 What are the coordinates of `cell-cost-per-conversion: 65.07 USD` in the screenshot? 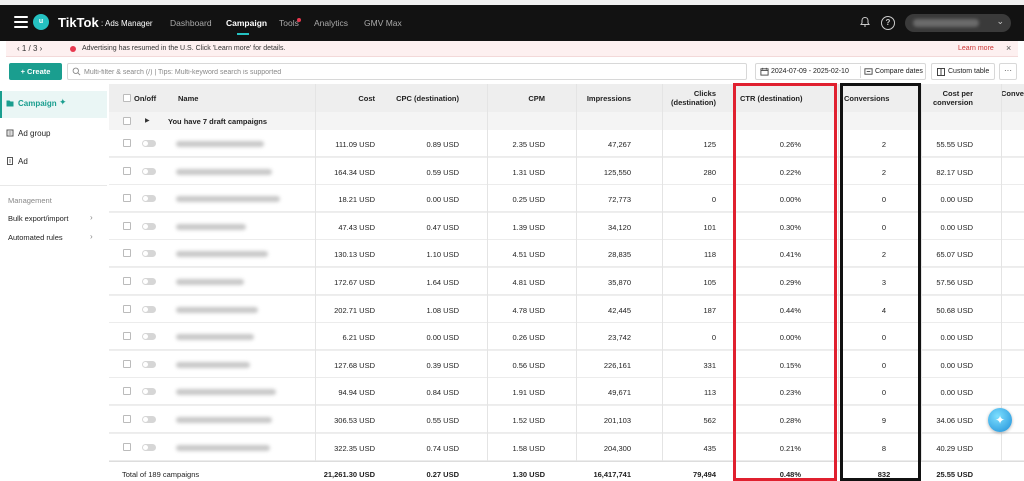 It's located at (954, 255).